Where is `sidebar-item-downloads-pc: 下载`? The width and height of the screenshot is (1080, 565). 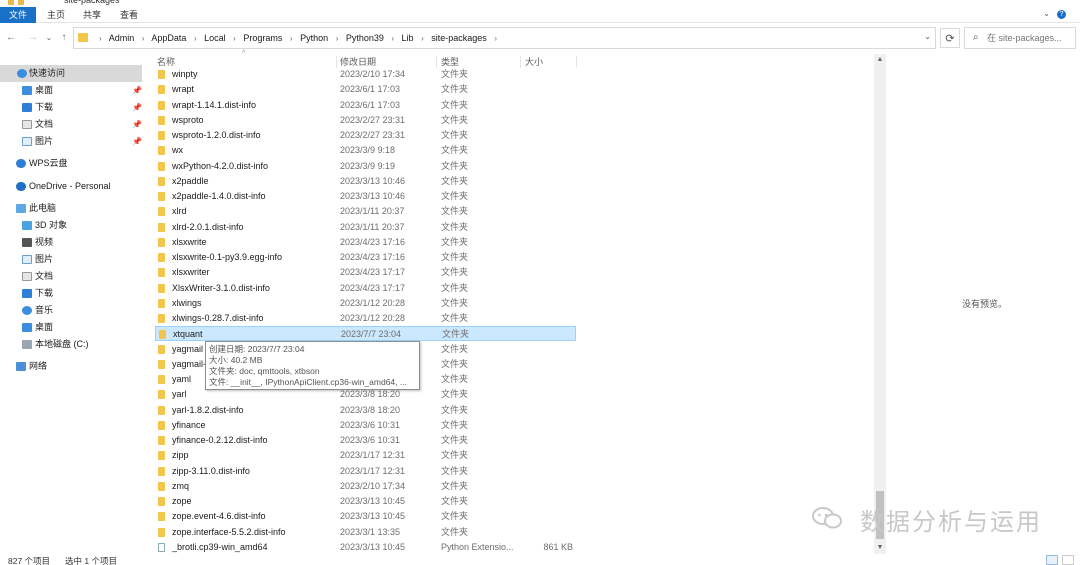 sidebar-item-downloads-pc: 下载 is located at coordinates (71, 293).